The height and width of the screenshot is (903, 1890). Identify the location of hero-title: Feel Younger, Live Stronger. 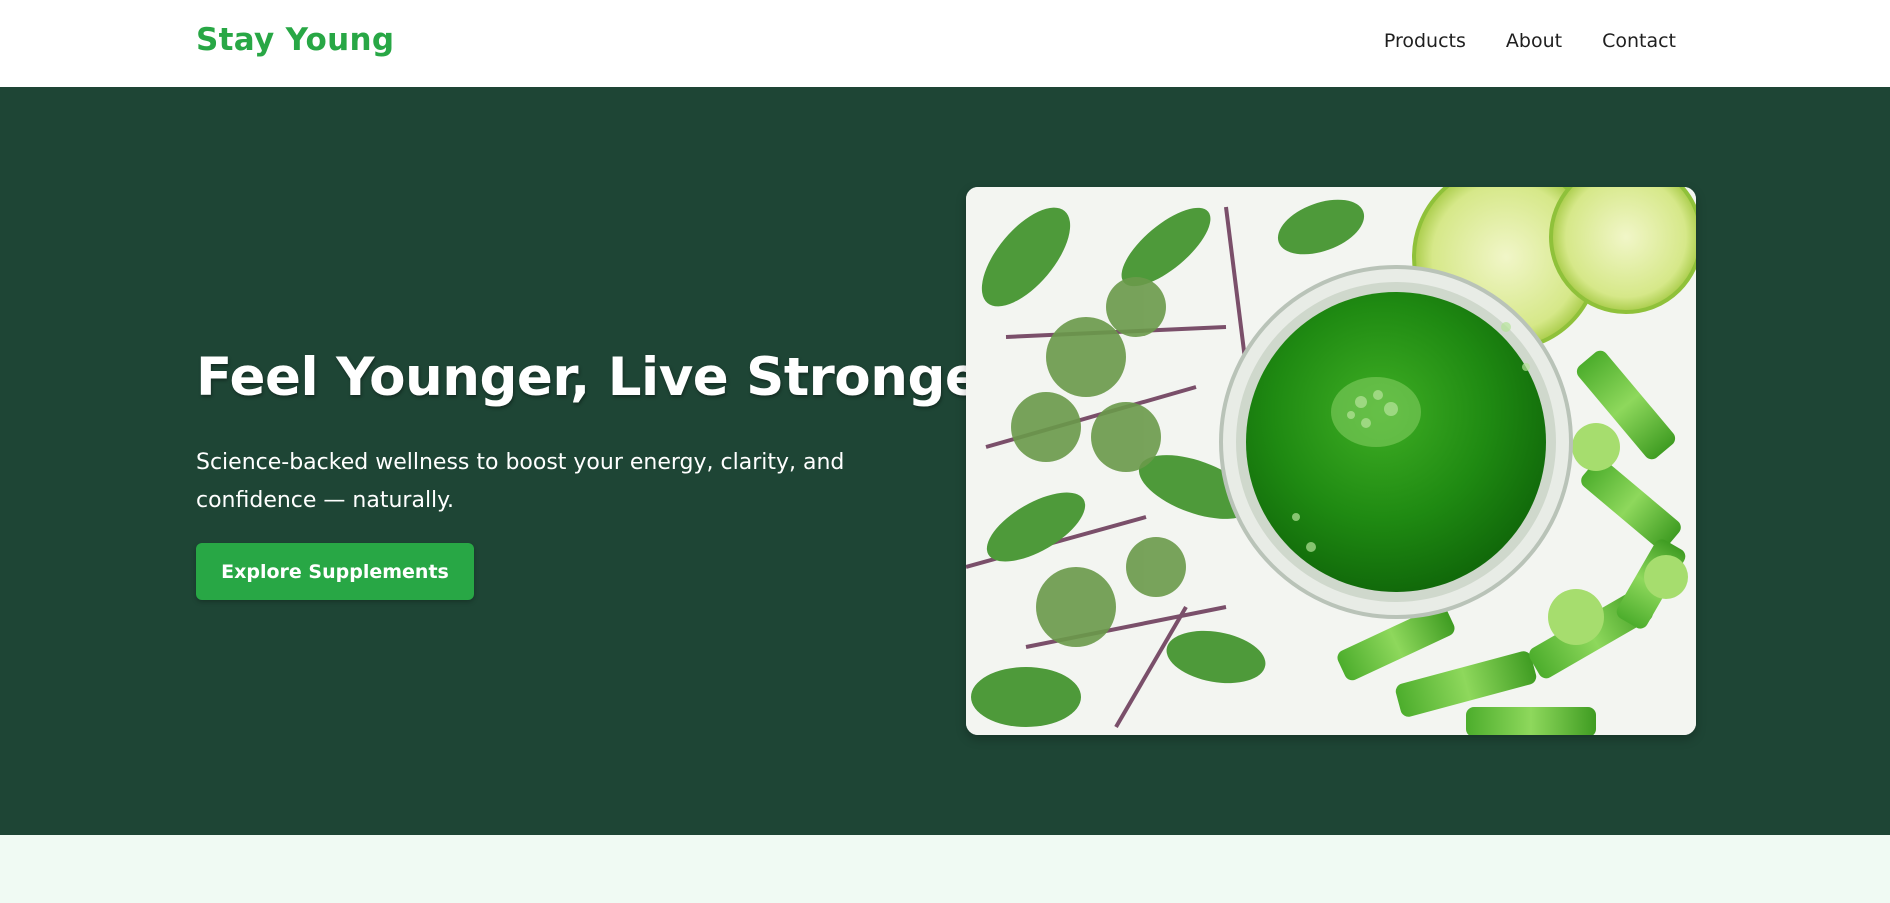
(601, 377).